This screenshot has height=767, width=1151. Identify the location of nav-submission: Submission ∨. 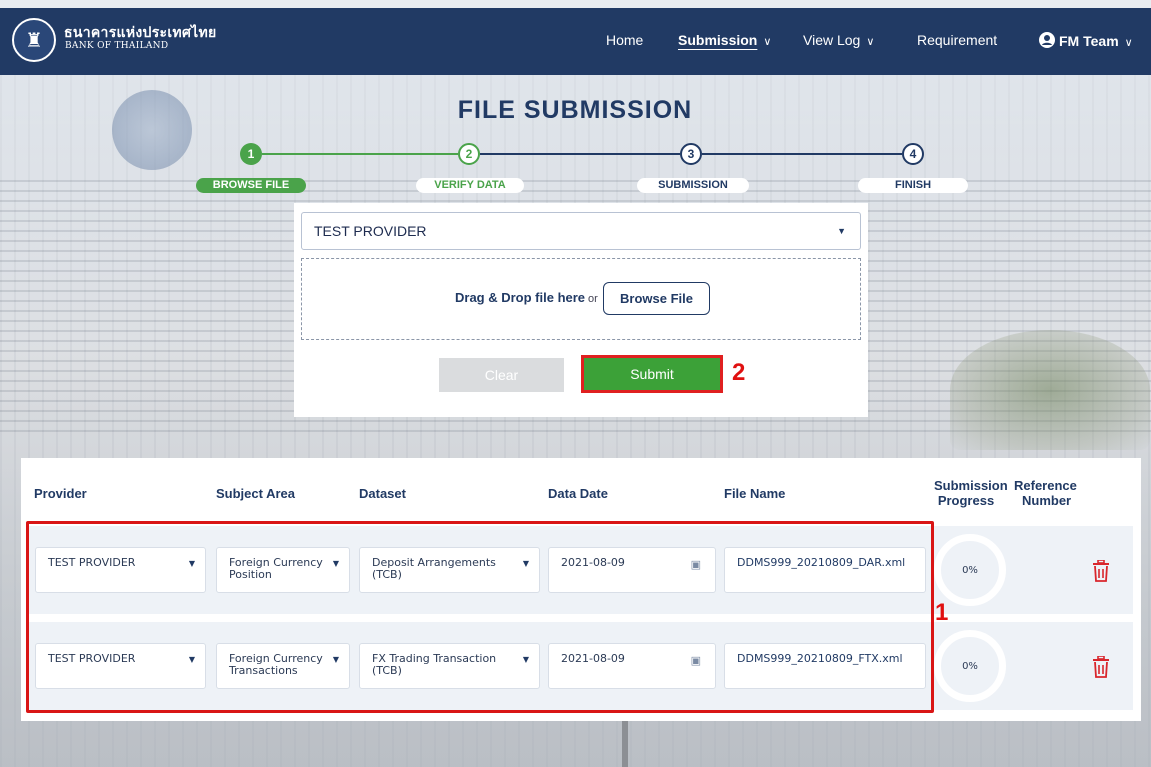
(724, 40).